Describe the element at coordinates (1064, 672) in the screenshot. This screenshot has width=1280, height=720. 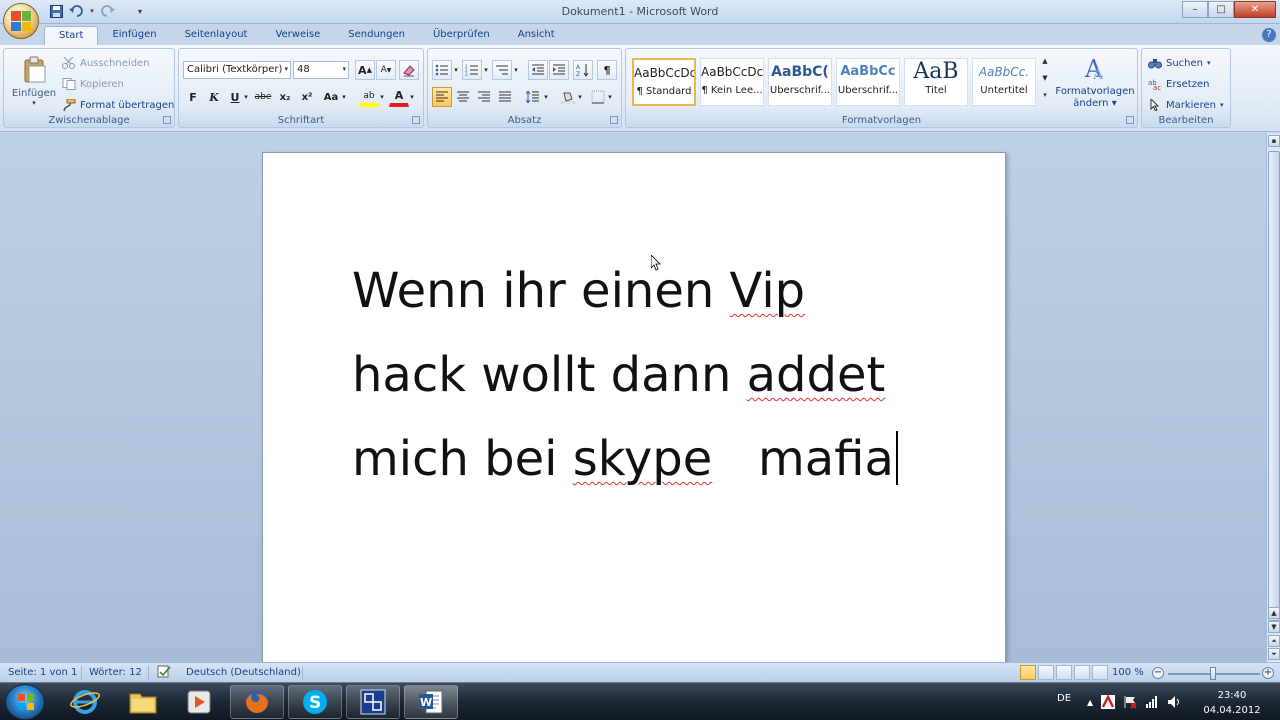
I see `web-layout-view-icon` at that location.